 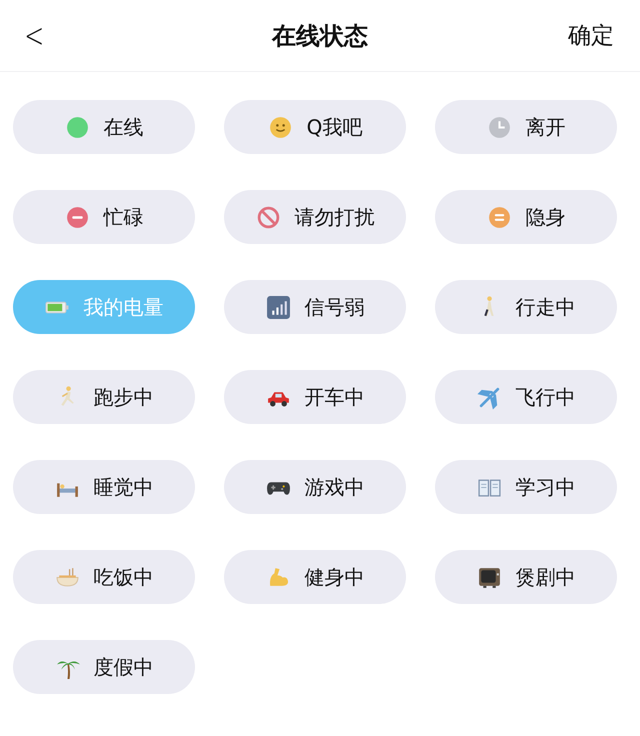 I want to click on status-option: 行走中, so click(x=526, y=307).